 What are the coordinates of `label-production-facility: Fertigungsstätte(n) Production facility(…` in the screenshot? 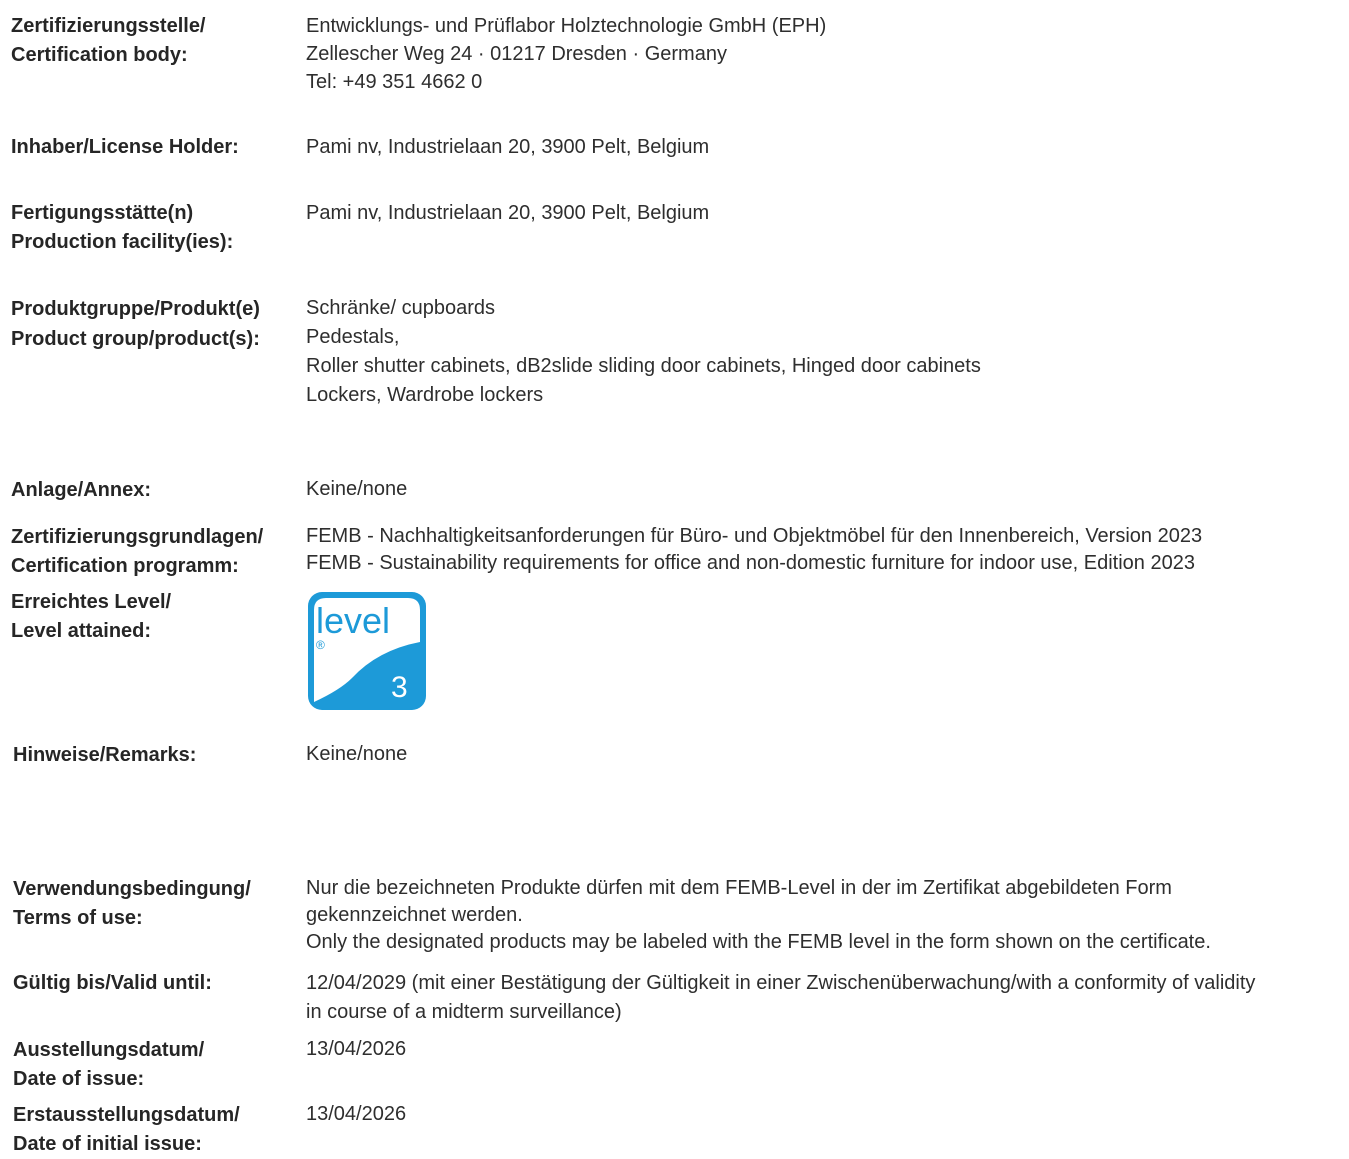 It's located at (122, 227).